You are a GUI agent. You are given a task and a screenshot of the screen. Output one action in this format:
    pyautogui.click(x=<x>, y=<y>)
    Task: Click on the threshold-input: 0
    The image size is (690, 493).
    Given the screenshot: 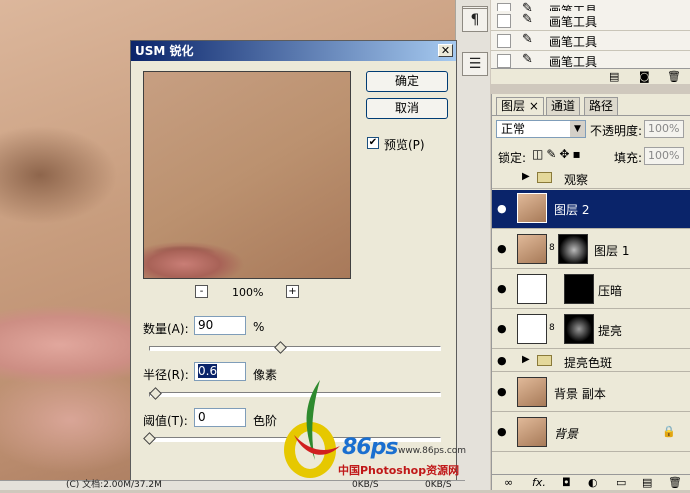 What is the action you would take?
    pyautogui.click(x=220, y=417)
    